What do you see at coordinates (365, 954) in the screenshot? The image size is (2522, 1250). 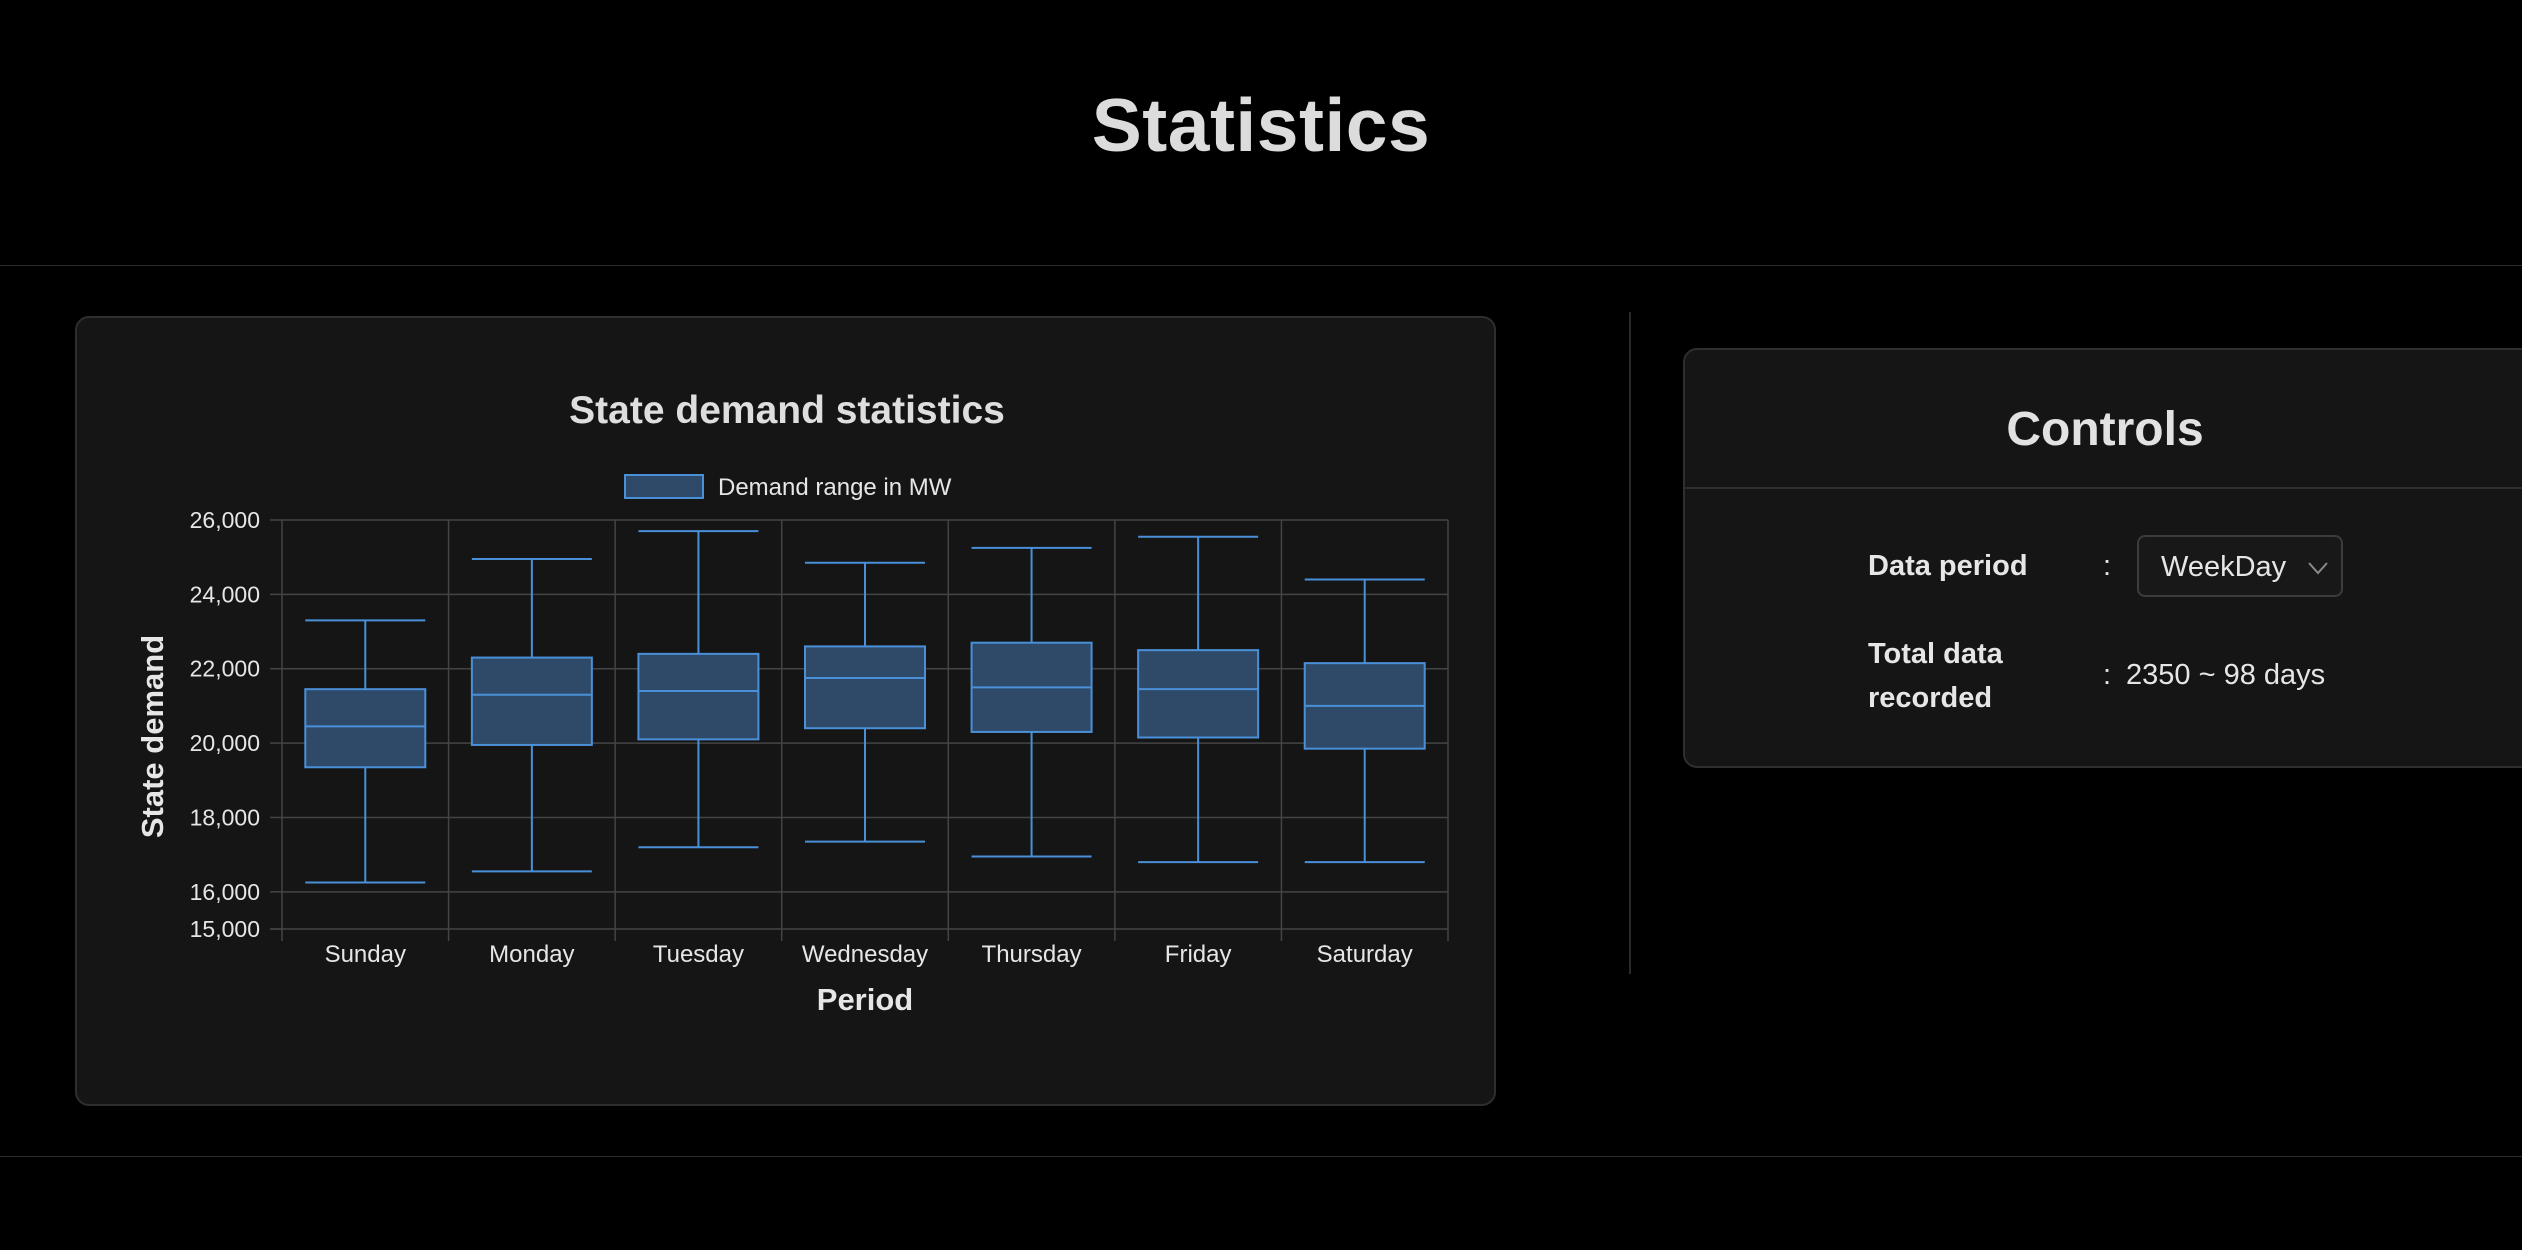 I see `x-tick-label: Sunday` at bounding box center [365, 954].